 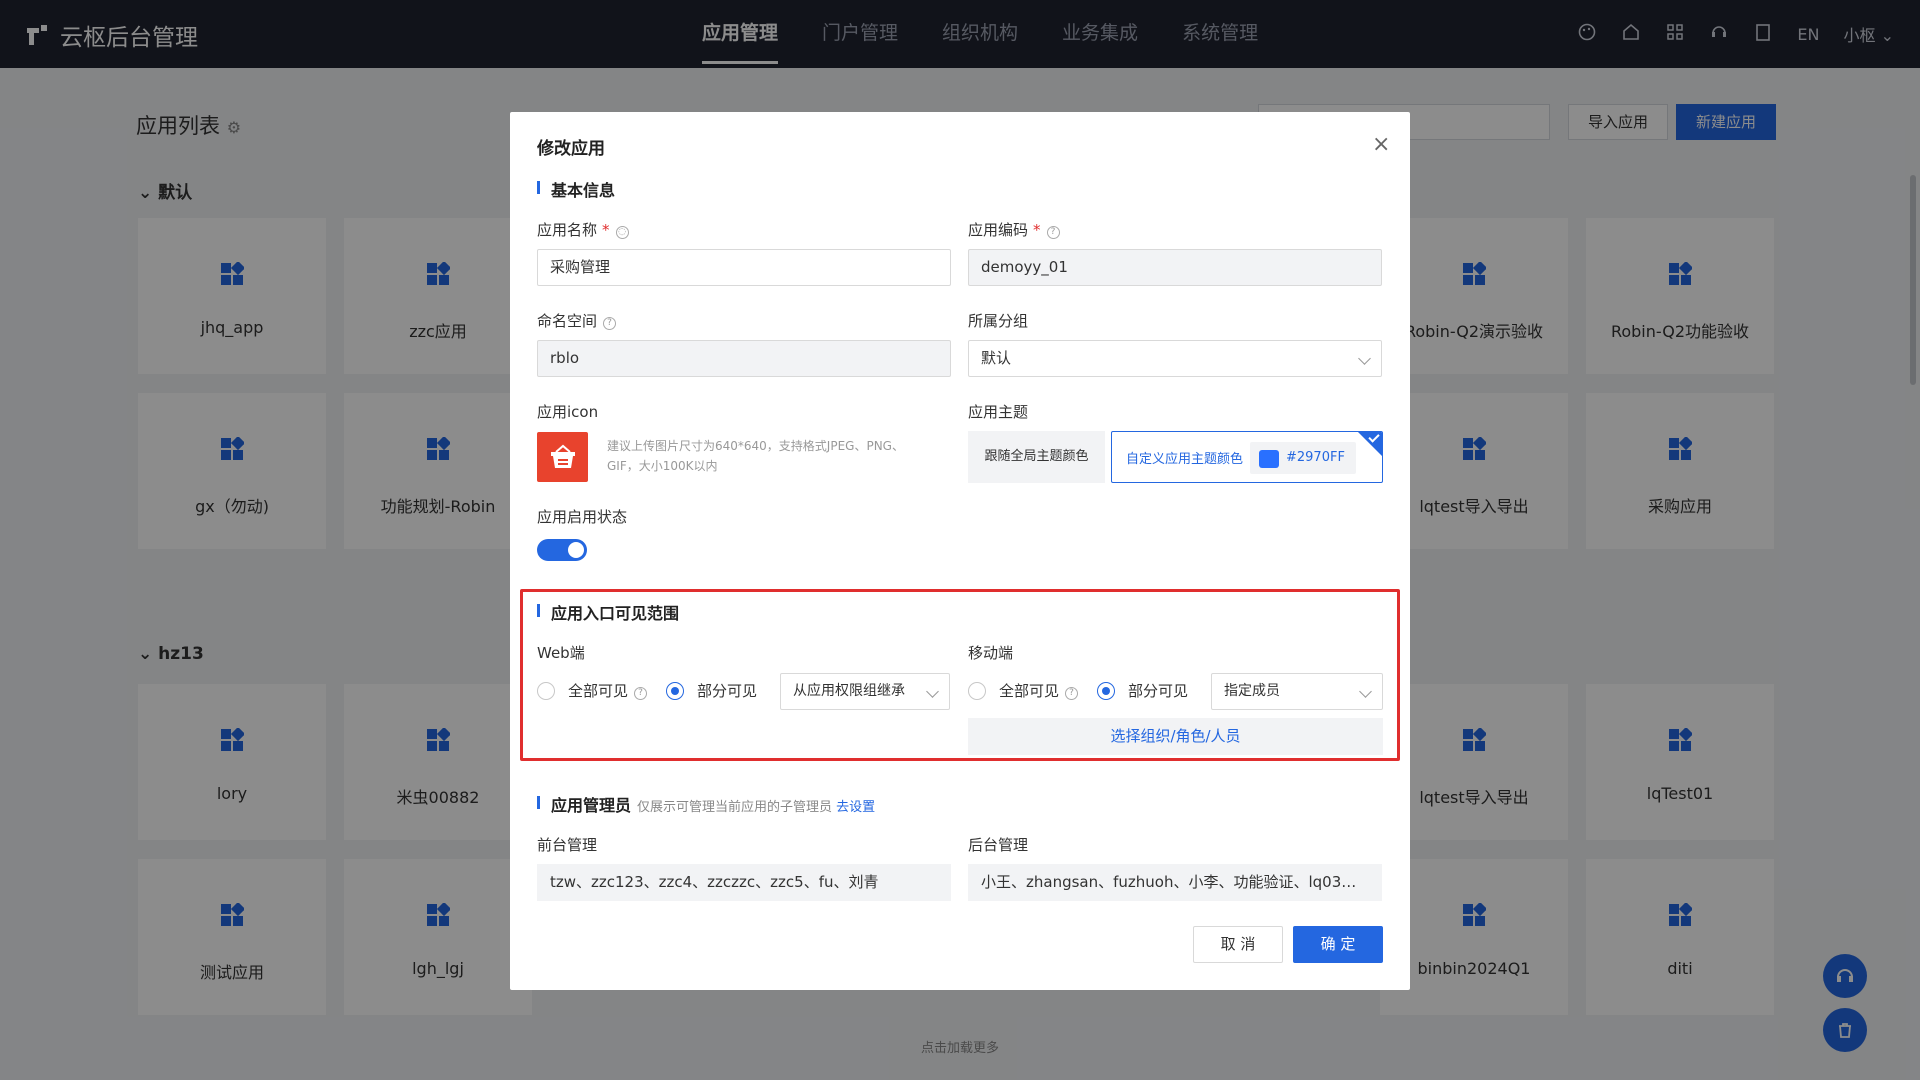 I want to click on theme-custom-option: 自定义应用主题颜色 #2970FF, so click(x=1247, y=457).